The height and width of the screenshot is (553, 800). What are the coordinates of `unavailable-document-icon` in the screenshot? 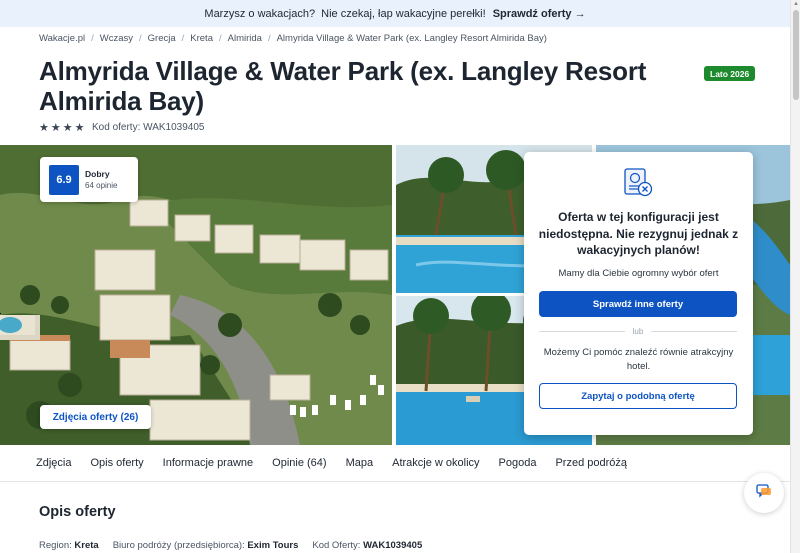 It's located at (638, 184).